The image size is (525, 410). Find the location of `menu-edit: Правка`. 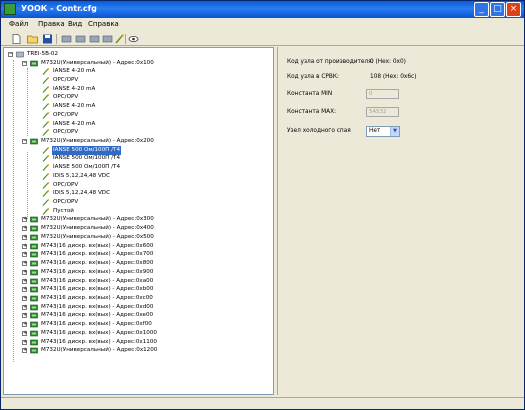

menu-edit: Правка is located at coordinates (51, 24).